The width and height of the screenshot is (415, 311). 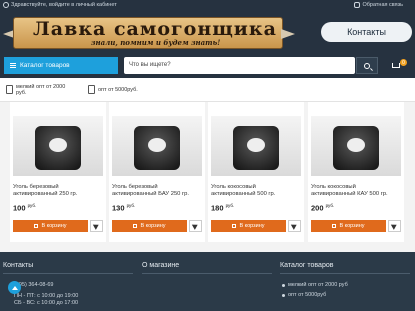 I want to click on footer-hours-weekend: СБ - ВС: с 10:00 до 17:00, so click(x=46, y=303).